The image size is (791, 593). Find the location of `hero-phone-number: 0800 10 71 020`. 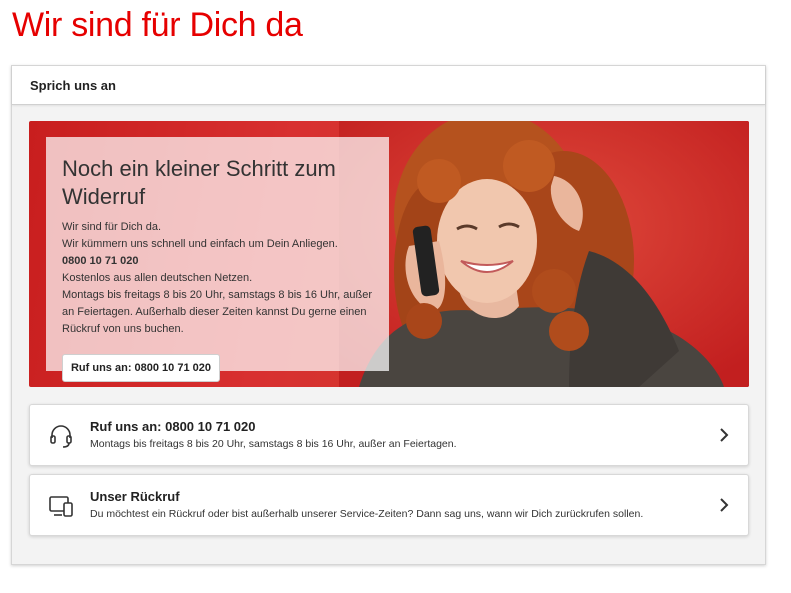

hero-phone-number: 0800 10 71 020 is located at coordinates (100, 261).